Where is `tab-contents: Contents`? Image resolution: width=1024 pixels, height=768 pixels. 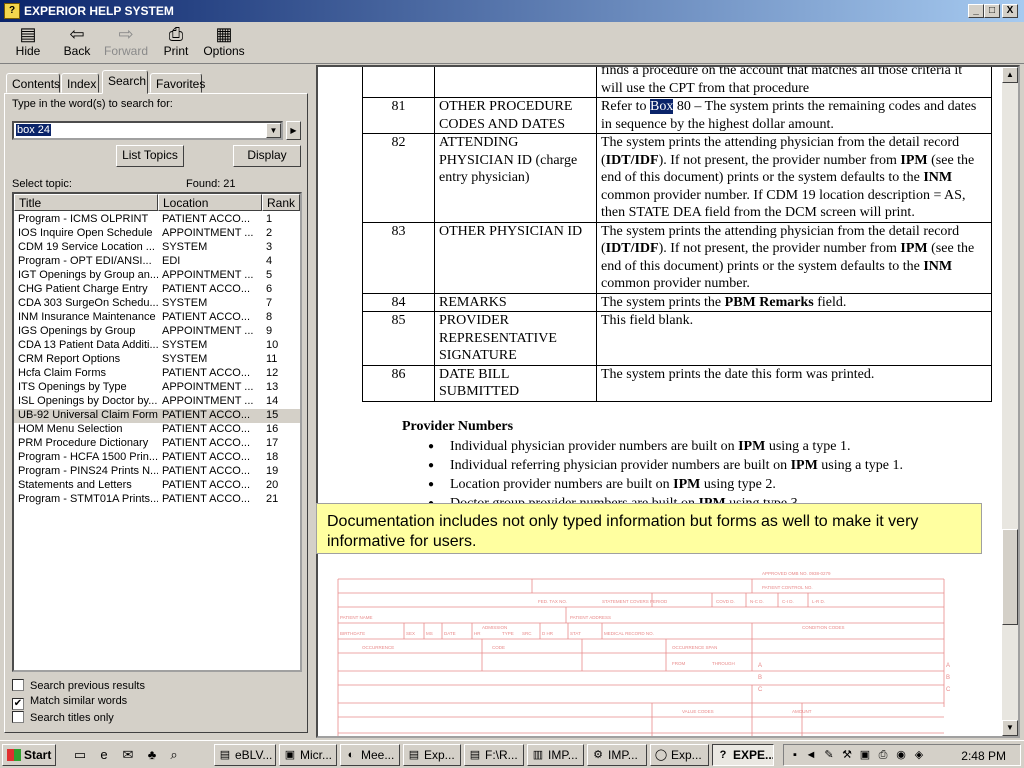 tab-contents: Contents is located at coordinates (33, 83).